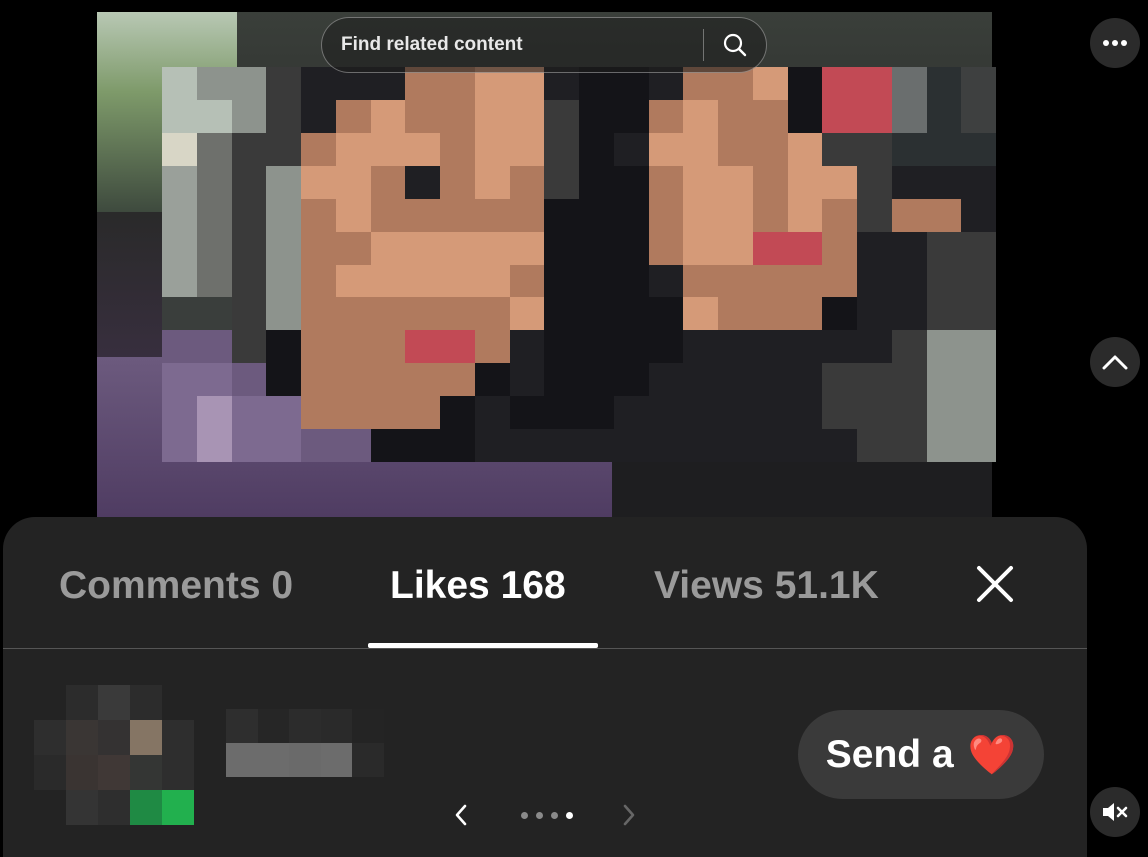 The height and width of the screenshot is (857, 1148). What do you see at coordinates (544, 45) in the screenshot?
I see `search-bar: Find related content` at bounding box center [544, 45].